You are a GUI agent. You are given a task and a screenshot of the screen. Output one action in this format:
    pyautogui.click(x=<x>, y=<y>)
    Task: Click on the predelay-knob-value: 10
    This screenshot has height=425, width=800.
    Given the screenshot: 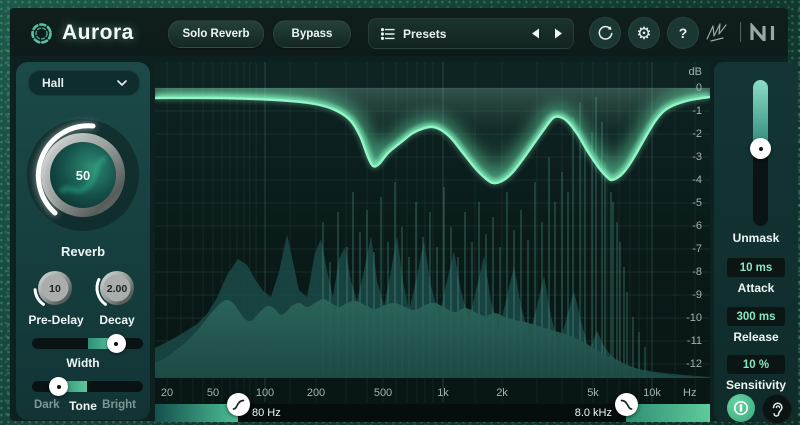 What is the action you would take?
    pyautogui.click(x=55, y=289)
    